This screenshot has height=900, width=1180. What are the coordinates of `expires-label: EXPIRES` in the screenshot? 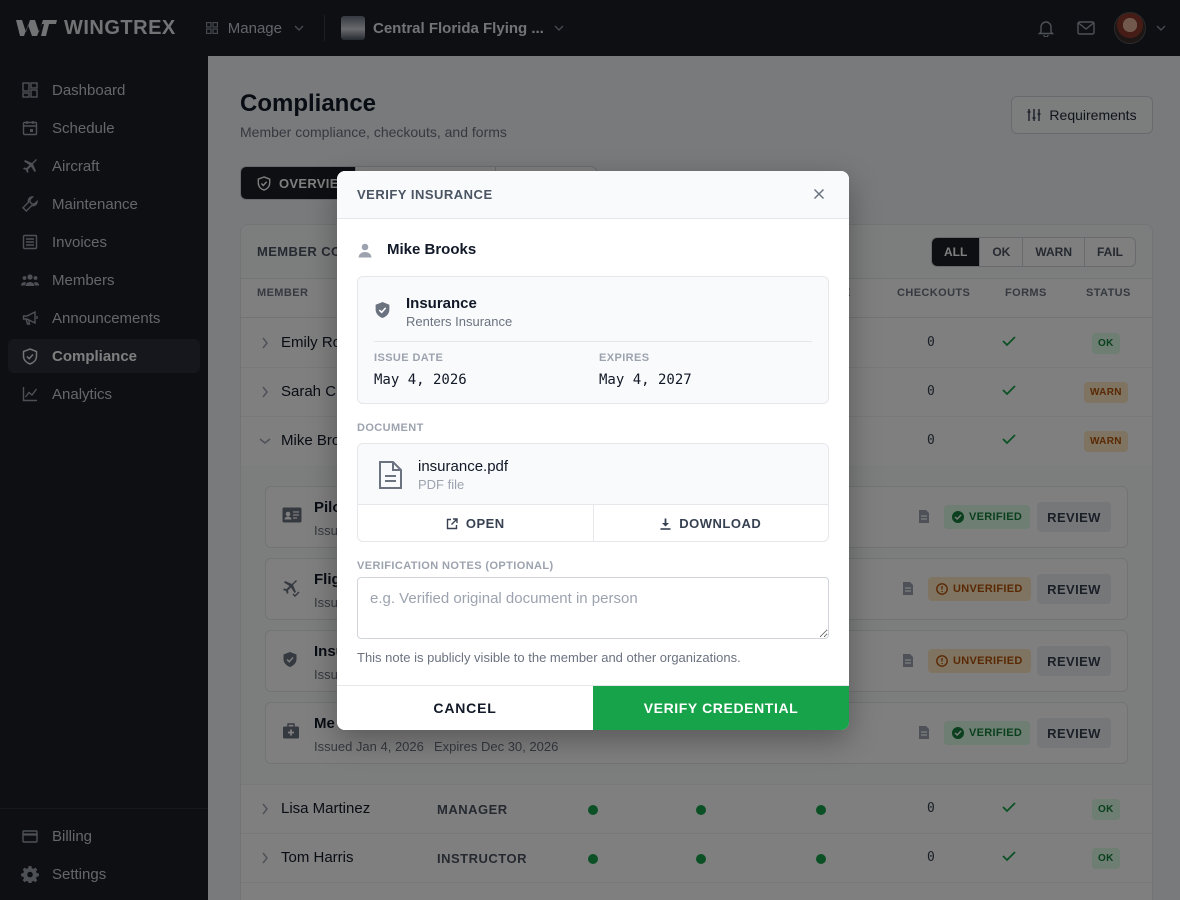 It's located at (624, 358).